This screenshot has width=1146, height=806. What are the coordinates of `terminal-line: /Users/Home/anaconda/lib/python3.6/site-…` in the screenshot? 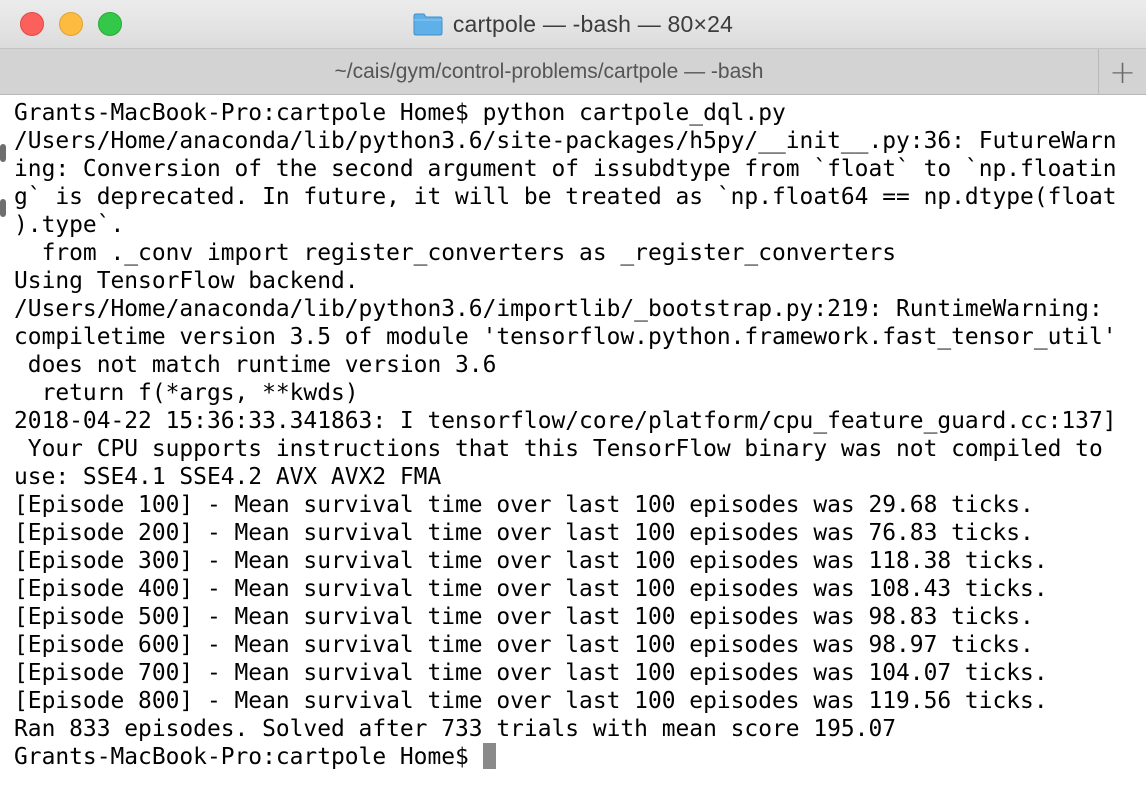 It's located at (565, 141).